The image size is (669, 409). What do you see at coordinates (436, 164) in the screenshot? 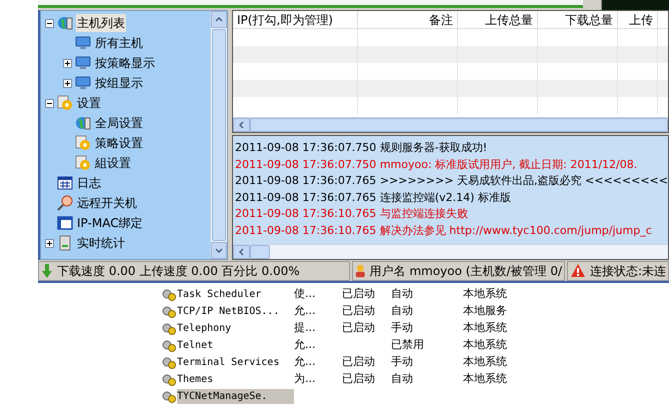
I see `log-line: 2011-09-08 17:36:07.750 mmoyoo: 标准版试用用户, 截止日期: 2011/12/08.` at bounding box center [436, 164].